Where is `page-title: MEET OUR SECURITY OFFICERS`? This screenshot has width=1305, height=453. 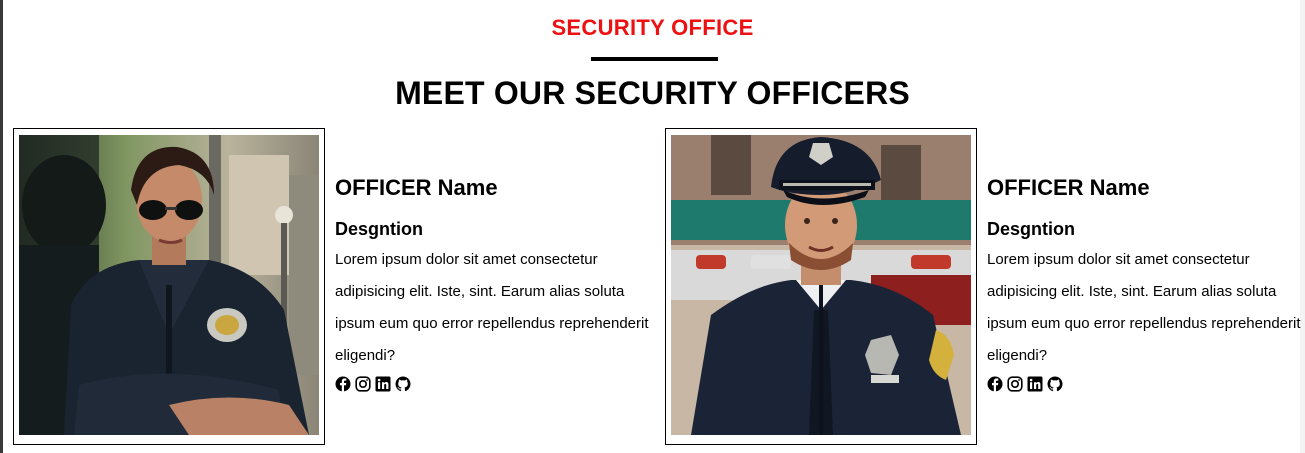 page-title: MEET OUR SECURITY OFFICERS is located at coordinates (652, 93).